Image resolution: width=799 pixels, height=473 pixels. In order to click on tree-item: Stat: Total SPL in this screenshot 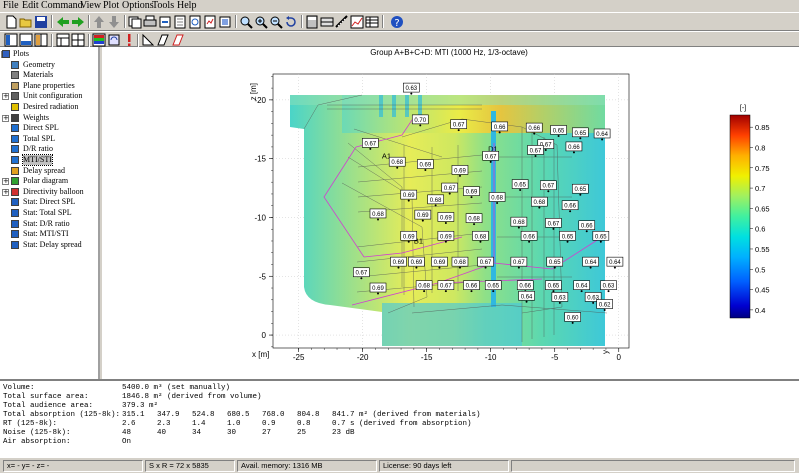, I will do `click(49, 213)`.